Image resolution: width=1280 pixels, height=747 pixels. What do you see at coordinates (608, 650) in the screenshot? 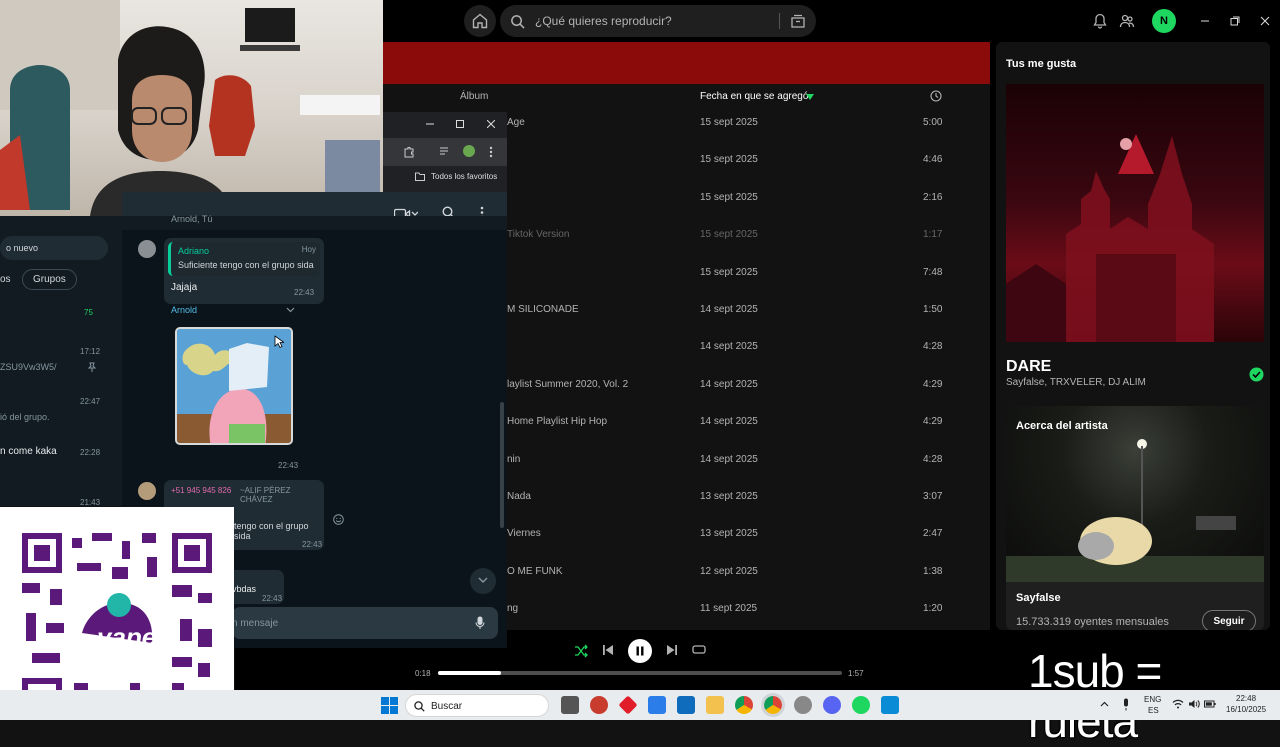
I see `previous-icon` at bounding box center [608, 650].